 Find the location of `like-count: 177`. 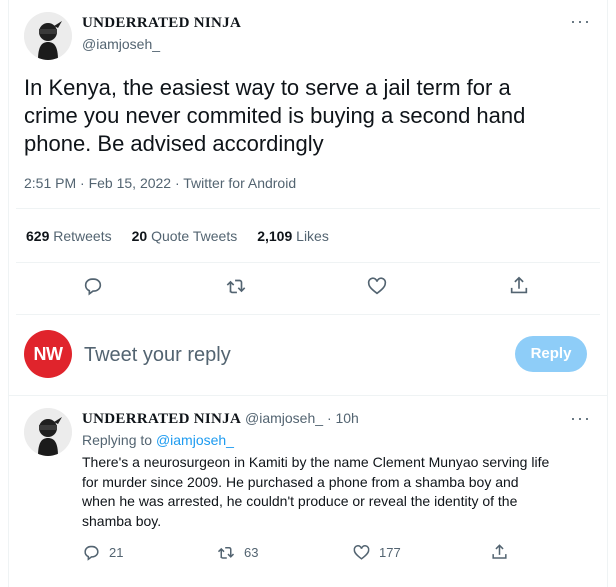

like-count: 177 is located at coordinates (390, 552).